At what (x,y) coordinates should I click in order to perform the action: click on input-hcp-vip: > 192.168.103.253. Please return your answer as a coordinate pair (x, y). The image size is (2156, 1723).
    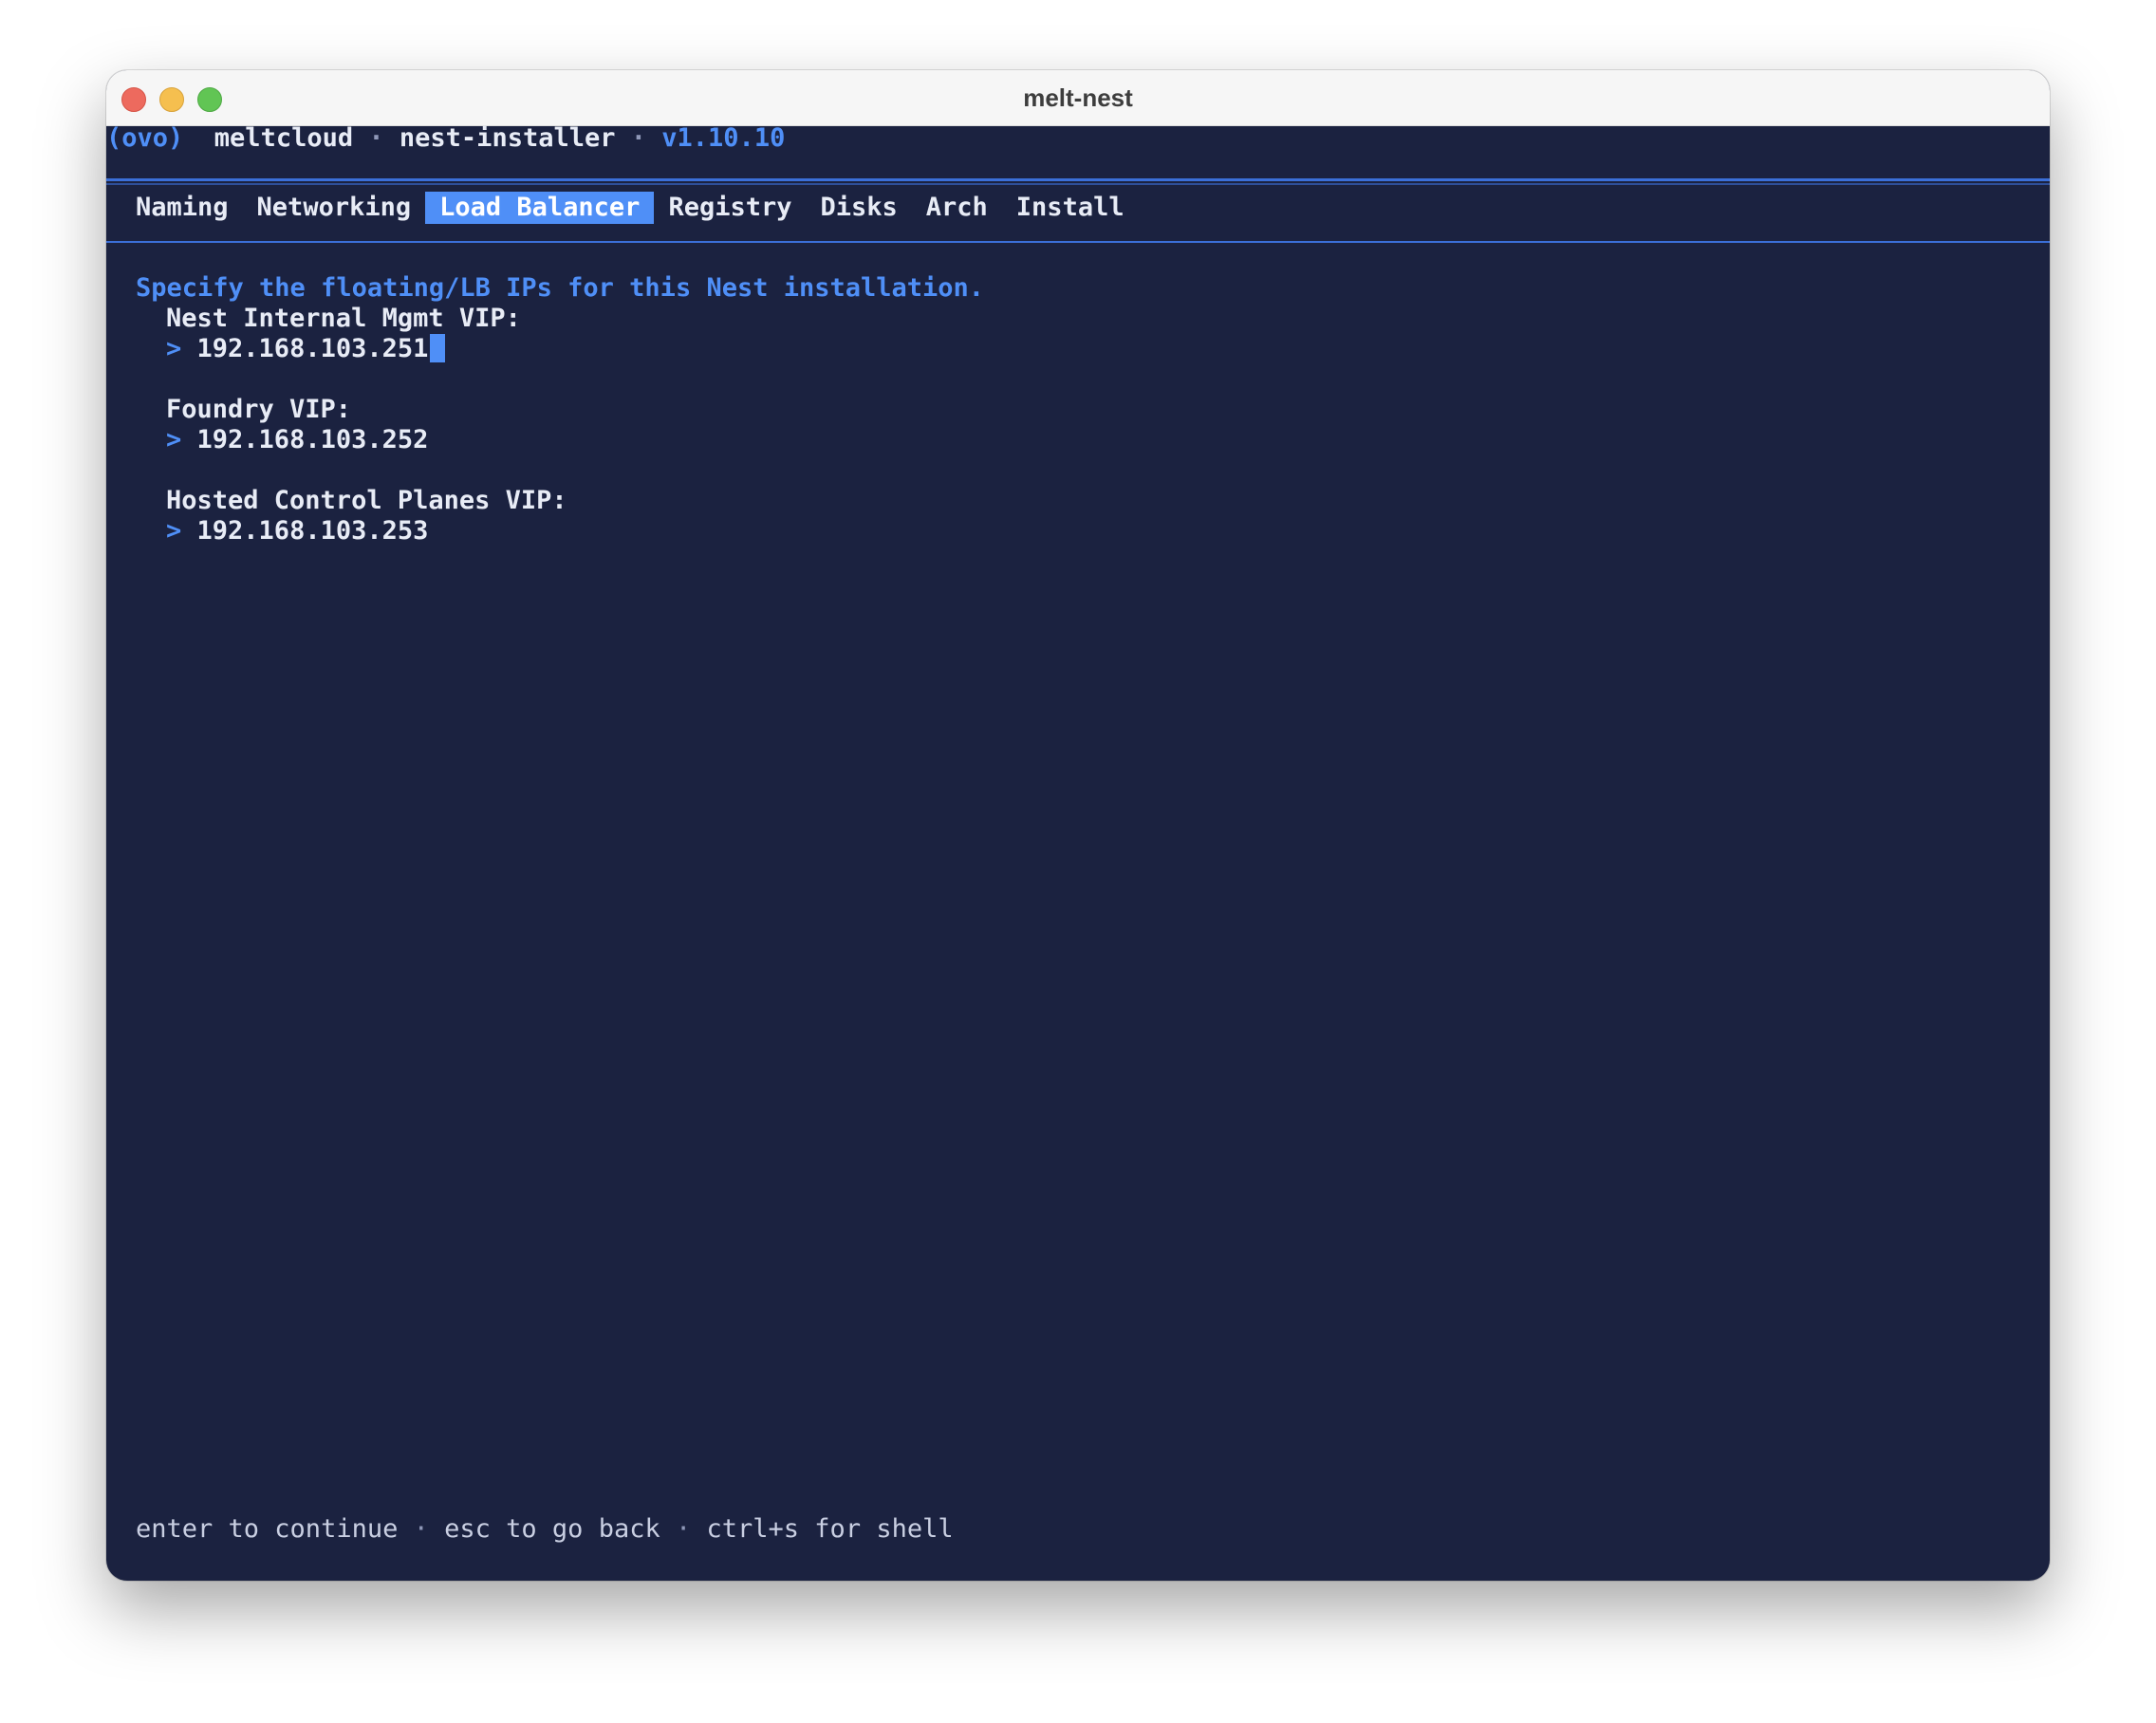
    Looking at the image, I should click on (297, 531).